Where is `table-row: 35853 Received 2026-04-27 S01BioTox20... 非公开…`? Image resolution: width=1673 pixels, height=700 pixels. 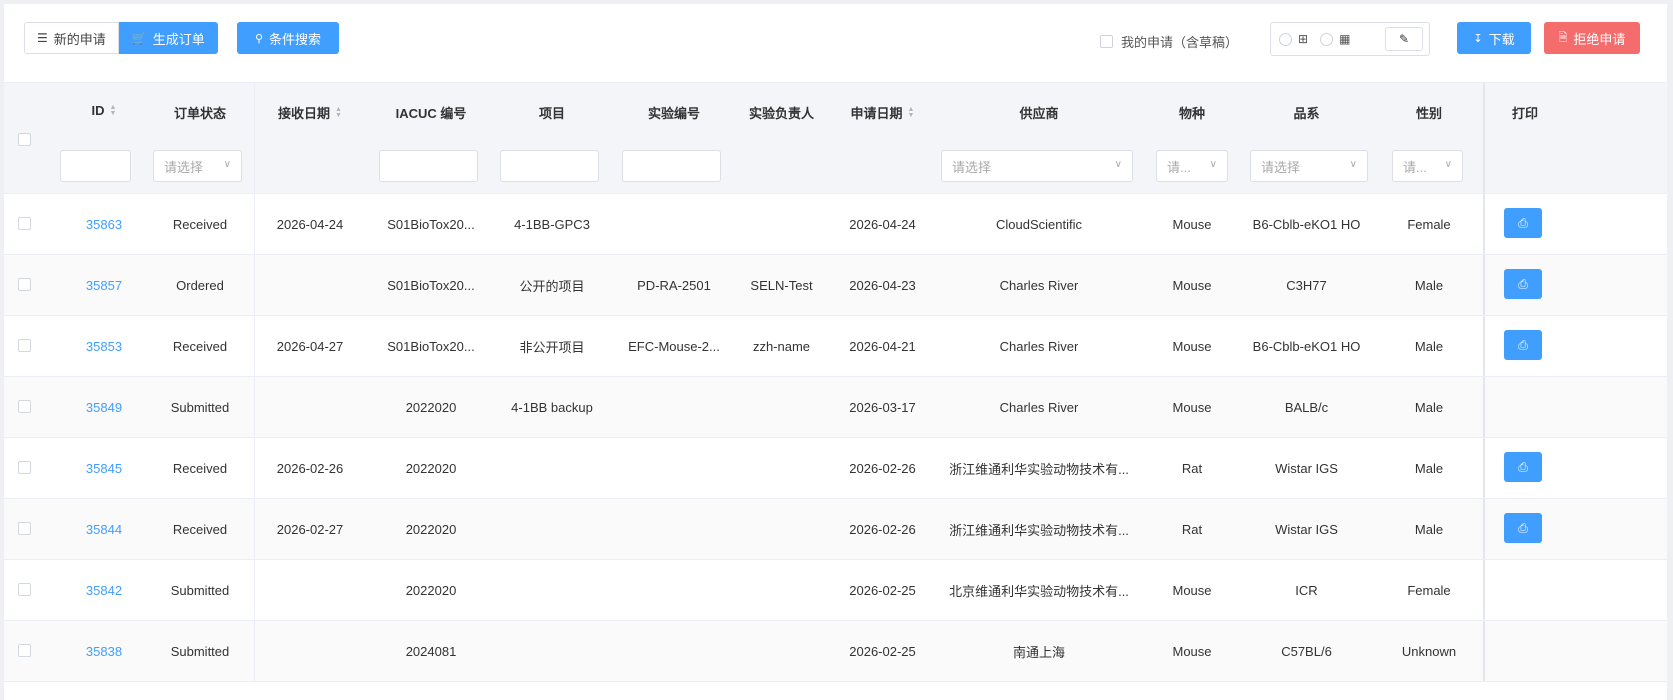
table-row: 35853 Received 2026-04-27 S01BioTox20... 非公开… is located at coordinates (835, 346).